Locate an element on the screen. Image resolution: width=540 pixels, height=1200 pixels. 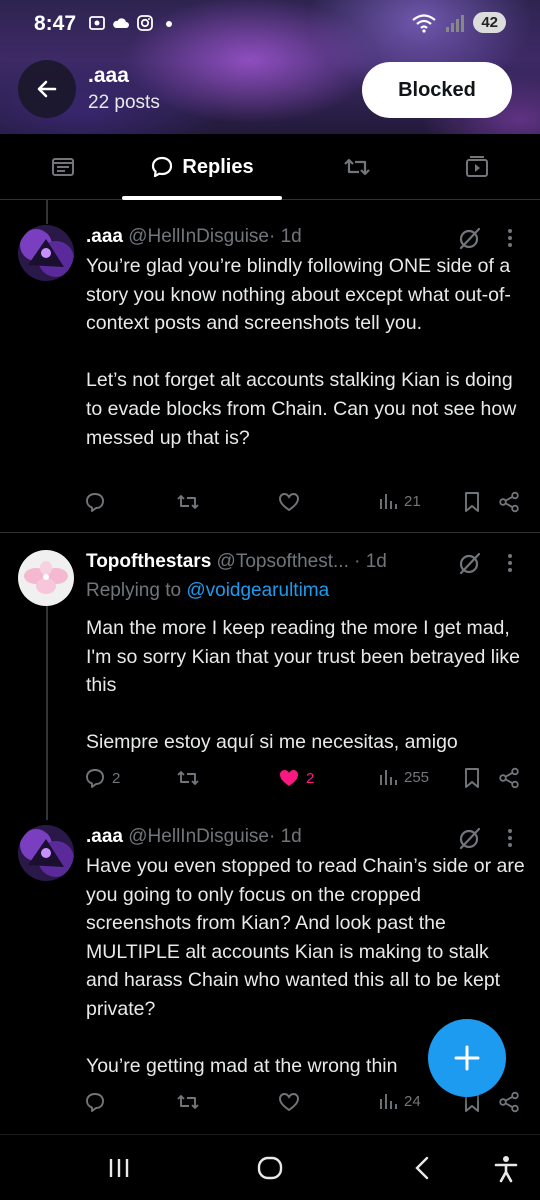
back-nav-button is located at coordinates (422, 1170).